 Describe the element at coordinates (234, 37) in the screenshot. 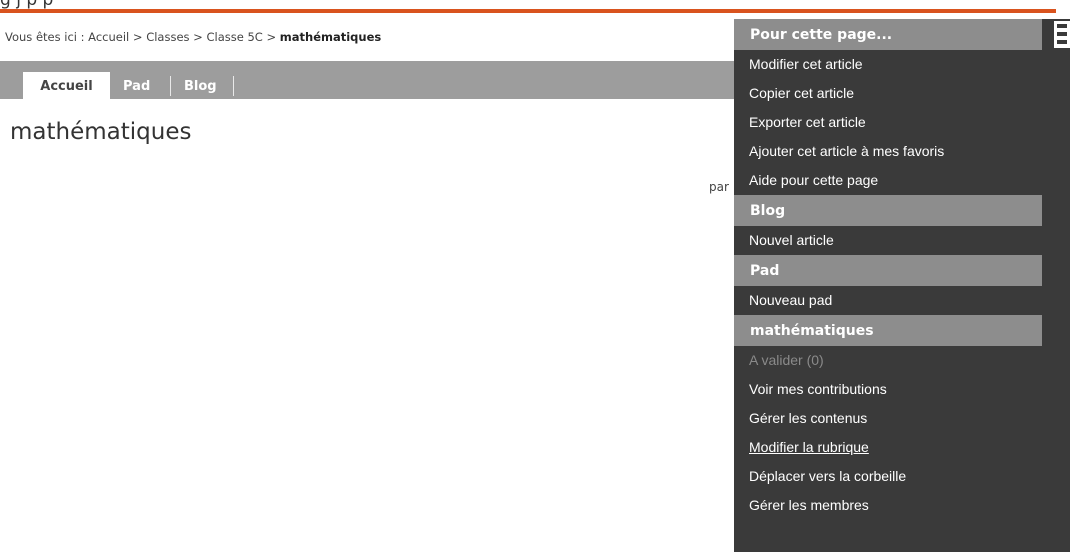

I see `breadcrumb-link: Classe 5C` at that location.